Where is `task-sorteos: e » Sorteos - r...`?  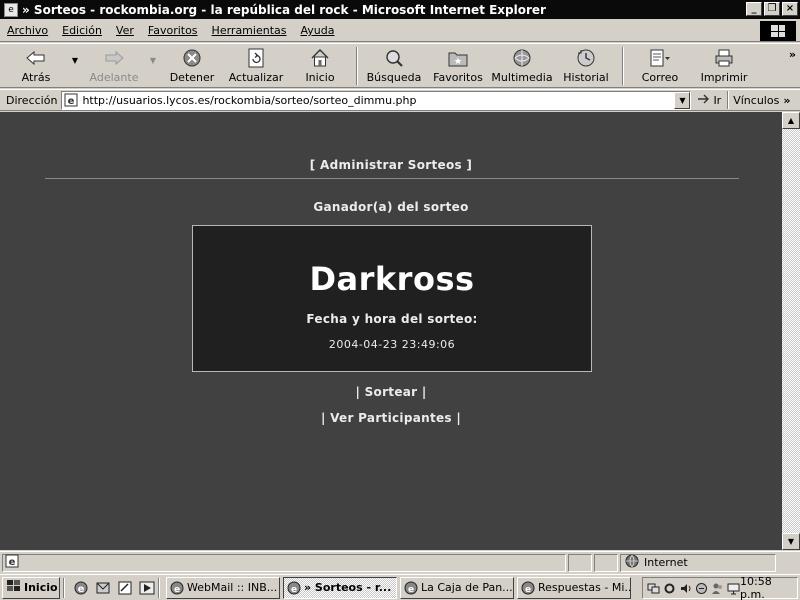
task-sorteos: e » Sorteos - r... is located at coordinates (340, 587).